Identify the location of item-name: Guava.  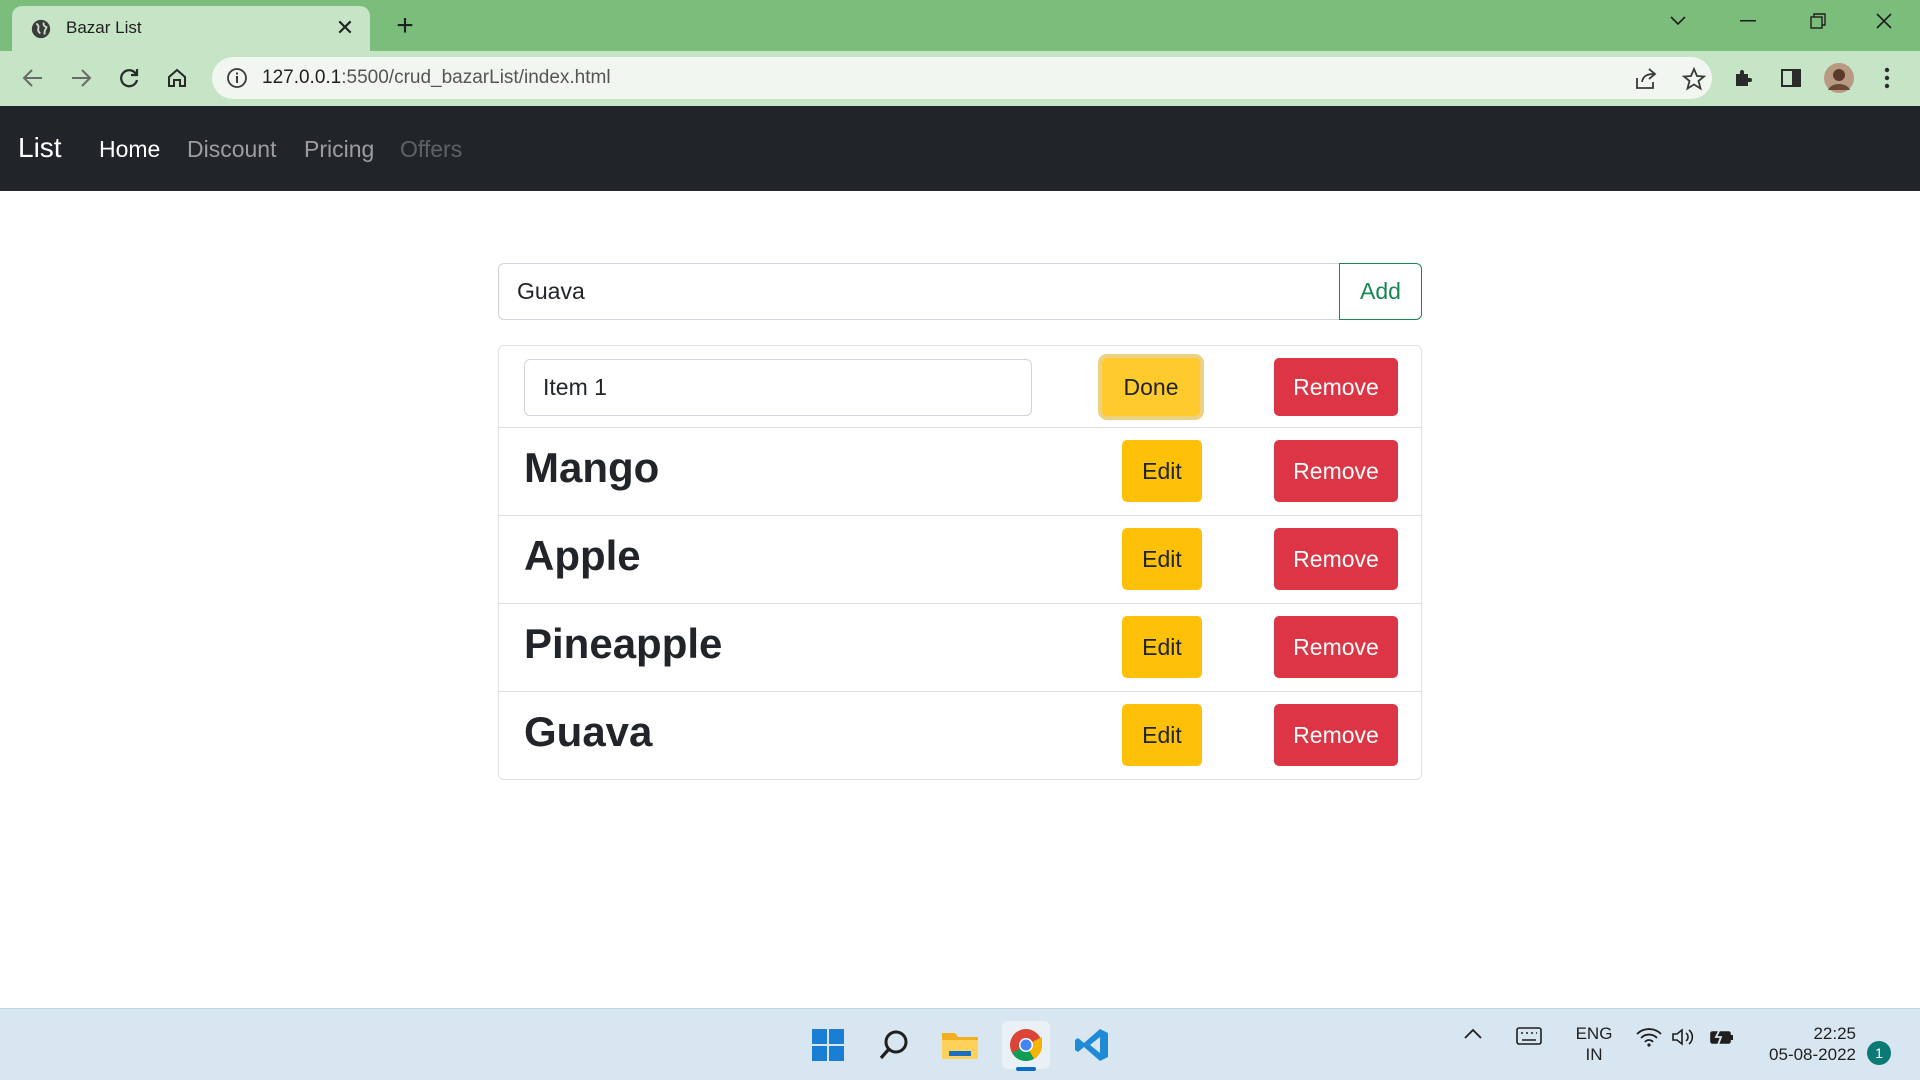
(588, 731).